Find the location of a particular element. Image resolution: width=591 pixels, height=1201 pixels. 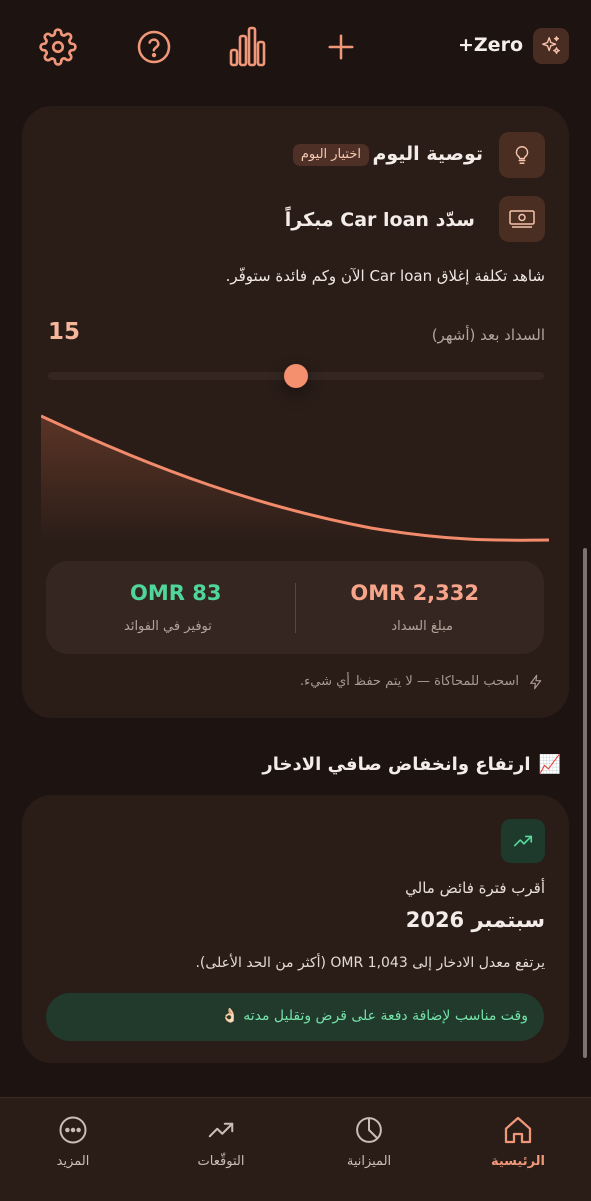

bottom-navigation: الرئيسية الميزانية التوقّعات المزيد is located at coordinates (295, 1149).